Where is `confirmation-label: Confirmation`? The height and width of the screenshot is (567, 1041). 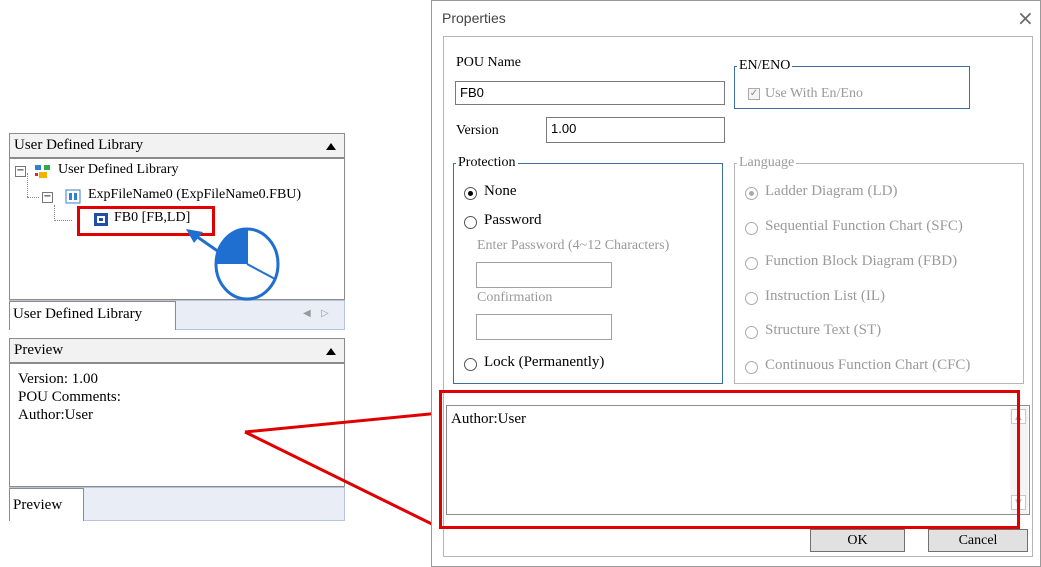 confirmation-label: Confirmation is located at coordinates (515, 297).